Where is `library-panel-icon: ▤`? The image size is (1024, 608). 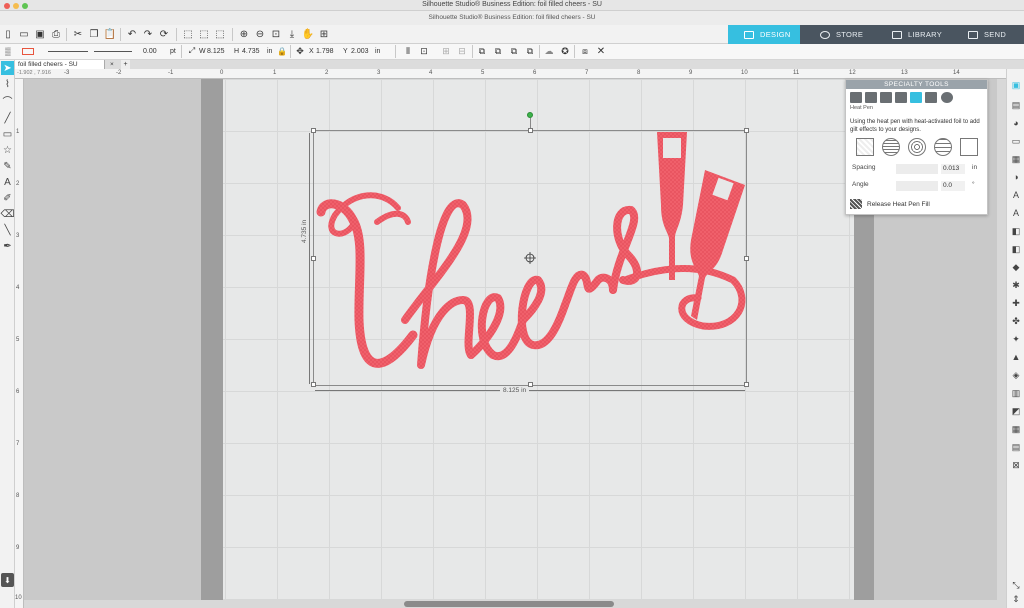
library-panel-icon: ▤ is located at coordinates (1016, 447).